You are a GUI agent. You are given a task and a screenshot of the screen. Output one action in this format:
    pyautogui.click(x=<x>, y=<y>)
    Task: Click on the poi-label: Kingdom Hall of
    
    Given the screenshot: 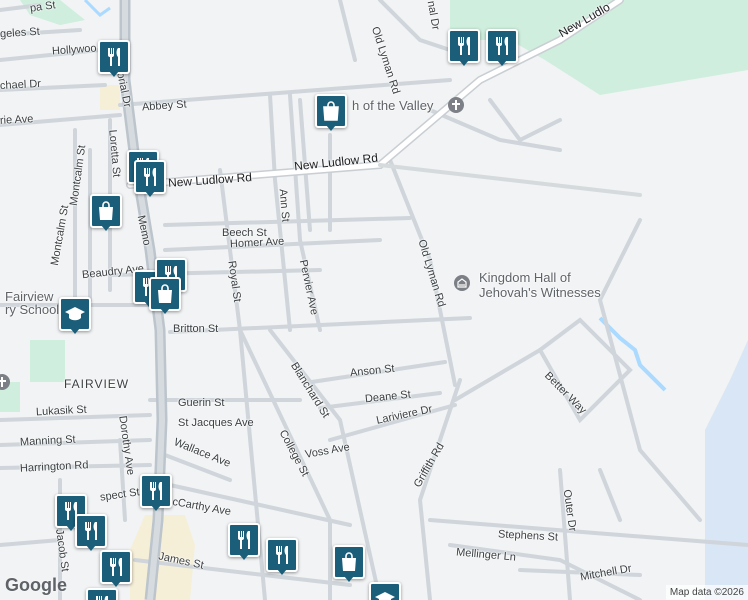 What is the action you would take?
    pyautogui.click(x=525, y=278)
    